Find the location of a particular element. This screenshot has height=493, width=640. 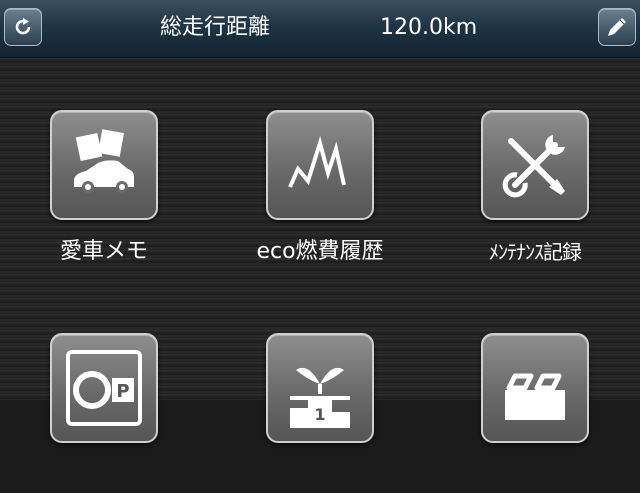

wrench-screwdriver-icon is located at coordinates (533, 166).